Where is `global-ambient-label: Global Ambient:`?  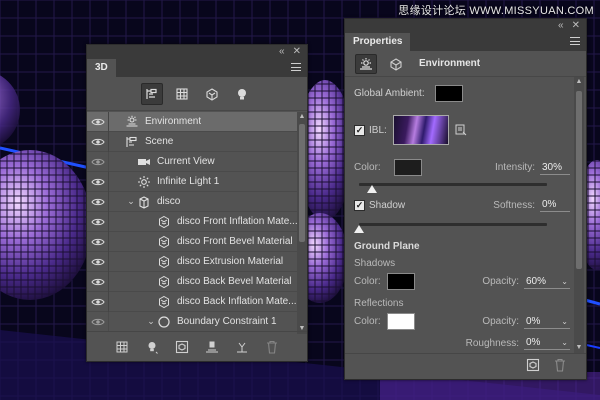 global-ambient-label: Global Ambient: is located at coordinates (389, 93).